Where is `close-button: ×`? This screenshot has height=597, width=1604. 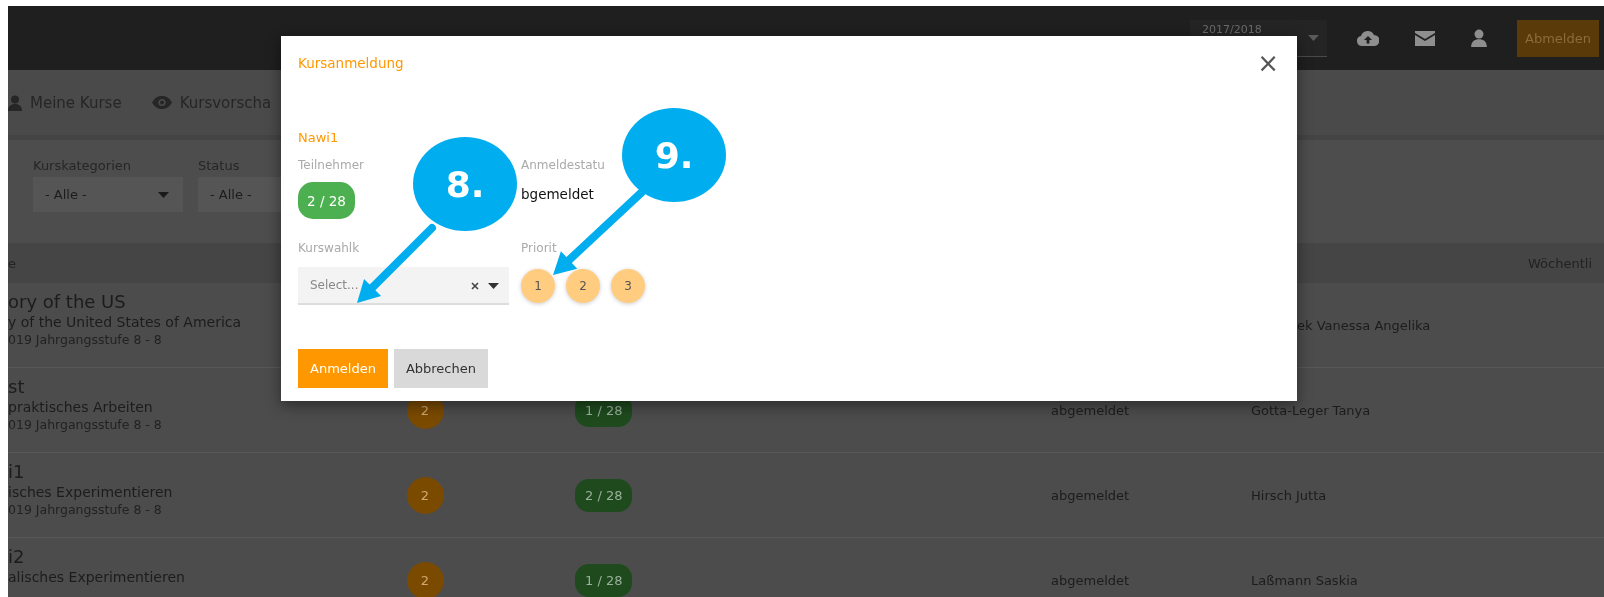
close-button: × is located at coordinates (1268, 63).